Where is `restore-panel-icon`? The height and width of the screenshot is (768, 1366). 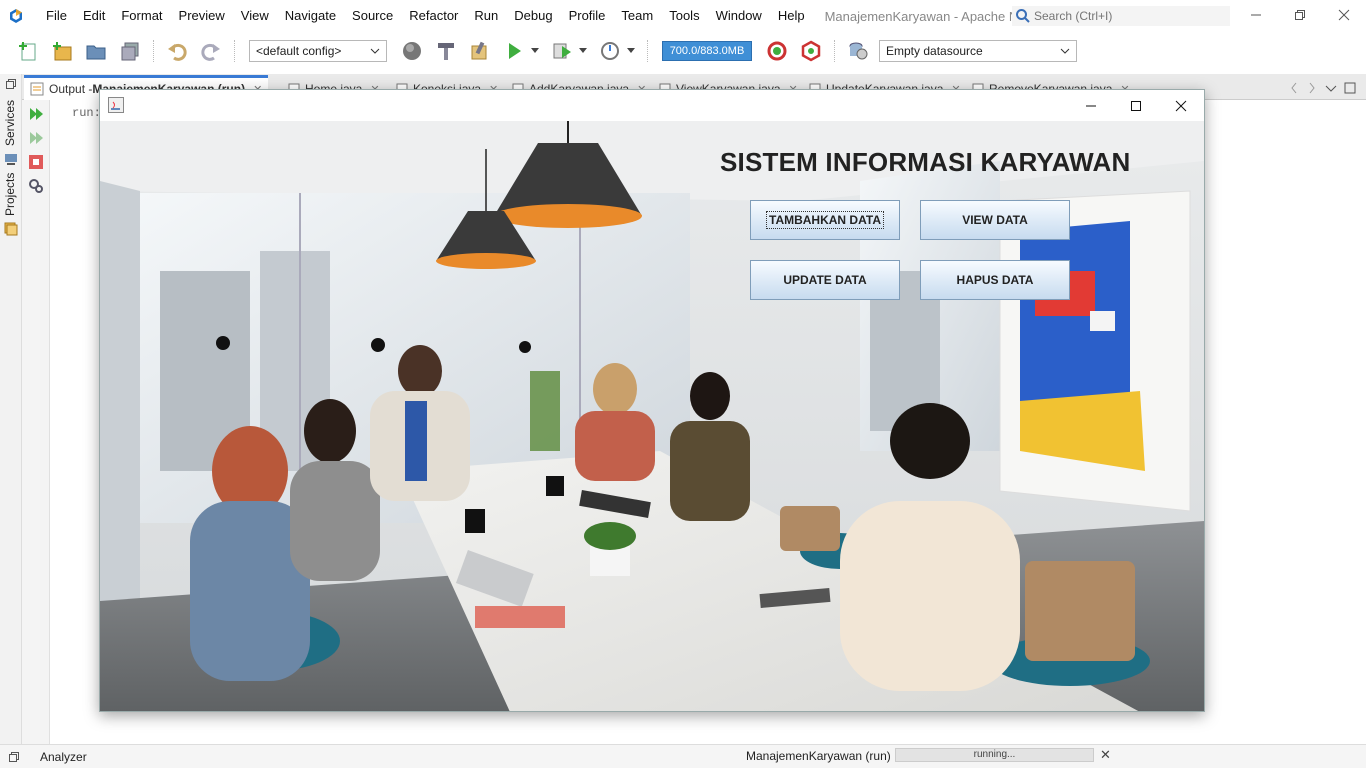
restore-panel-icon is located at coordinates (14, 757).